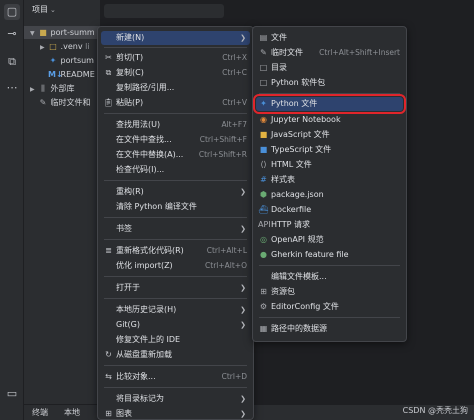 This screenshot has height=420, width=474. I want to click on tree-item-scratches: ✎ 临时文件和, so click(62, 102).